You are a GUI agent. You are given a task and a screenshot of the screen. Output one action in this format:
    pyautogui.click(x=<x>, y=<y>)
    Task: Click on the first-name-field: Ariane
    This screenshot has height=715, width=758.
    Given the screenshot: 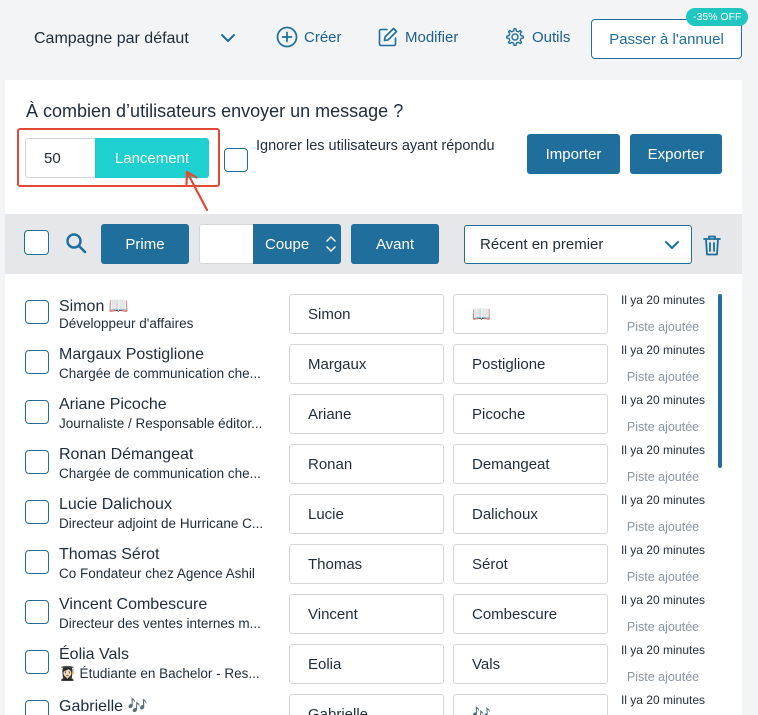 What is the action you would take?
    pyautogui.click(x=366, y=414)
    